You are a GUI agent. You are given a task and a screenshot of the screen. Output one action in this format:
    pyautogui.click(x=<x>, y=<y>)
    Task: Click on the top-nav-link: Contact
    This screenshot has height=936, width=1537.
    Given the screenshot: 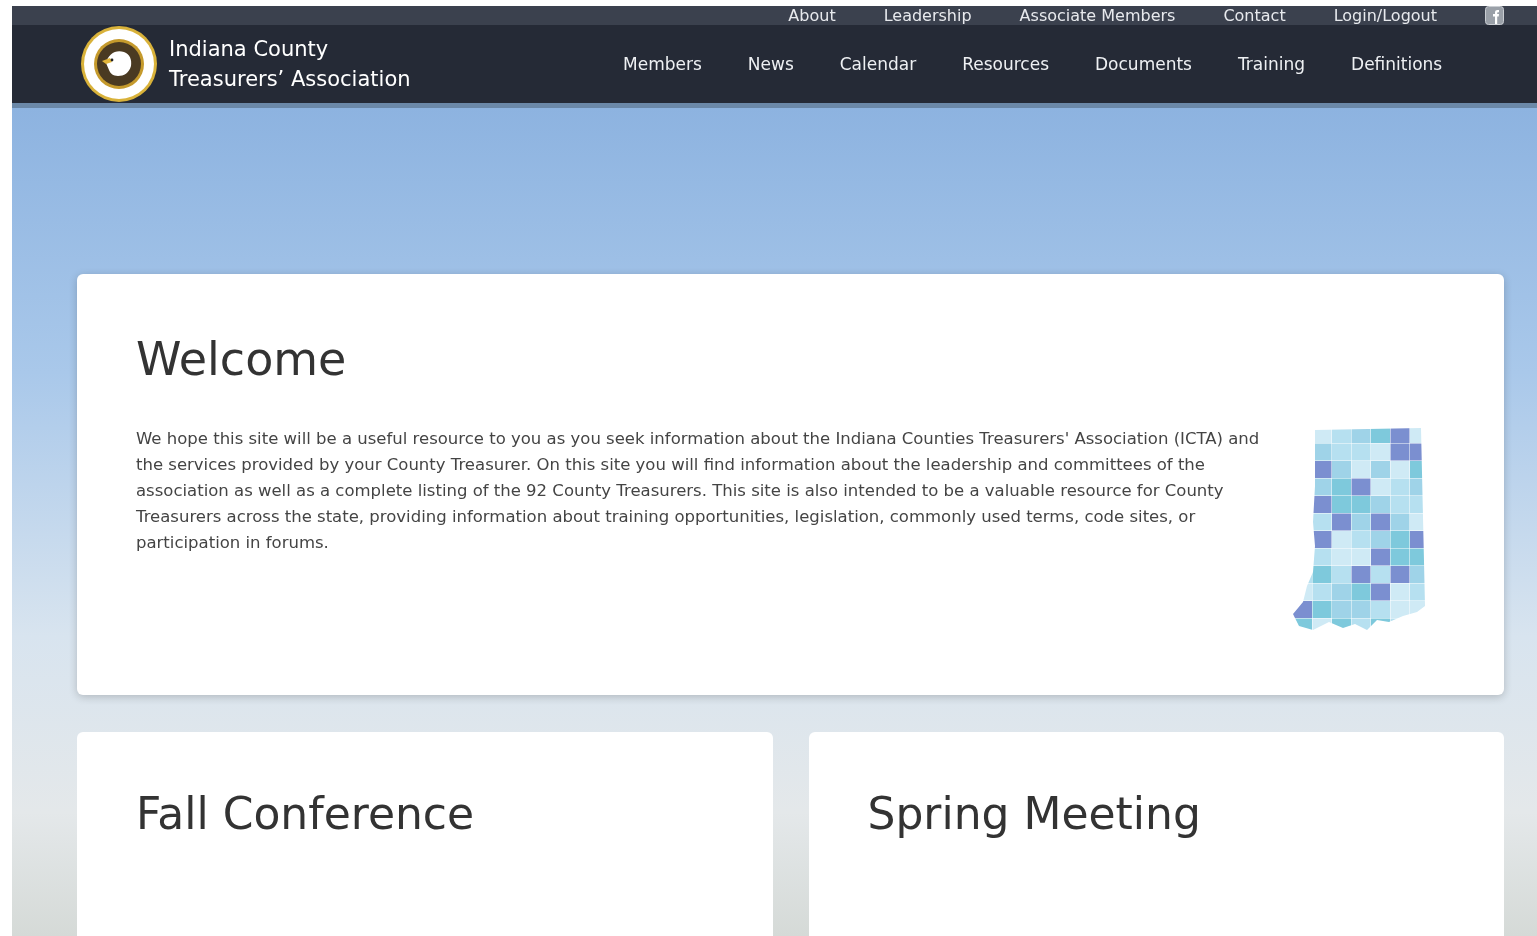 What is the action you would take?
    pyautogui.click(x=1254, y=15)
    